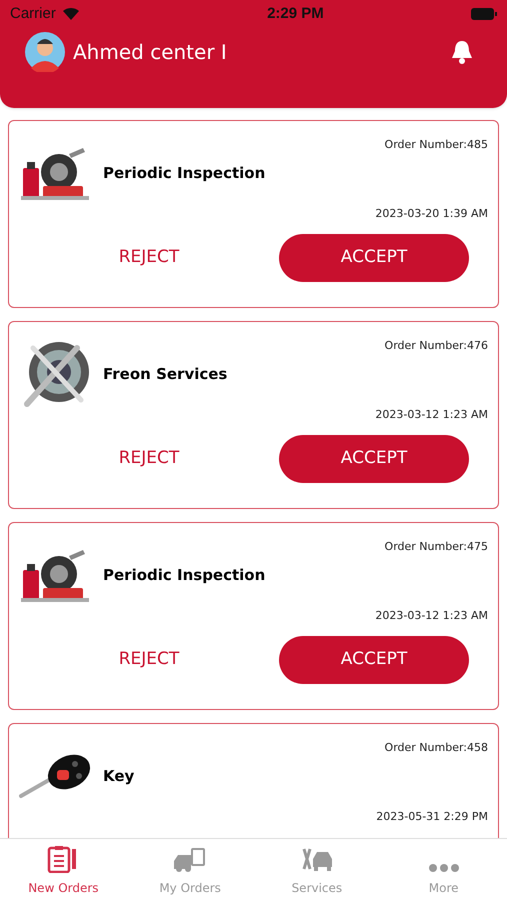 Image resolution: width=507 pixels, height=900 pixels. What do you see at coordinates (317, 860) in the screenshot?
I see `wrench-car-icon` at bounding box center [317, 860].